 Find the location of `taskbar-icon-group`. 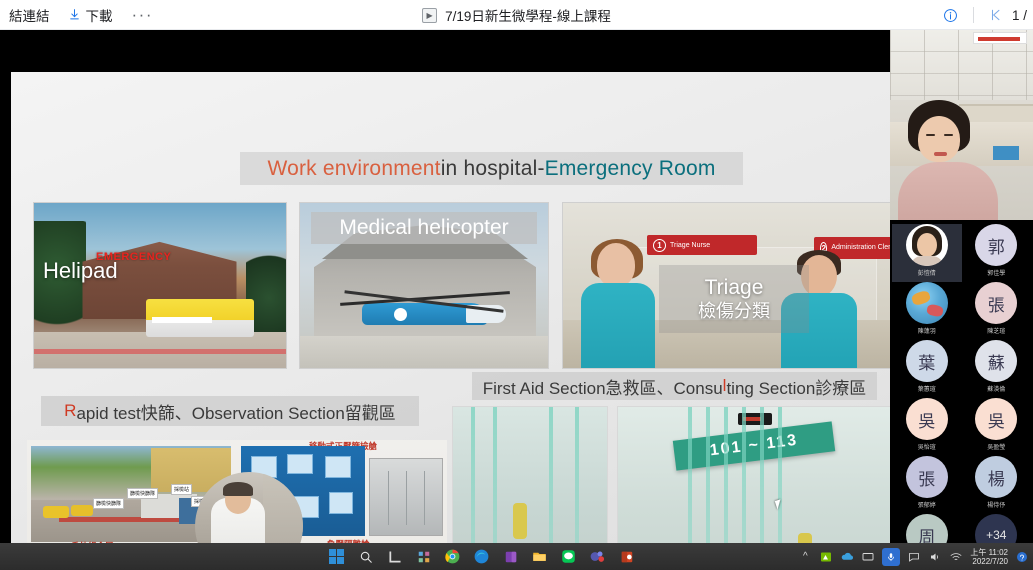

taskbar-icon-group is located at coordinates (481, 556).